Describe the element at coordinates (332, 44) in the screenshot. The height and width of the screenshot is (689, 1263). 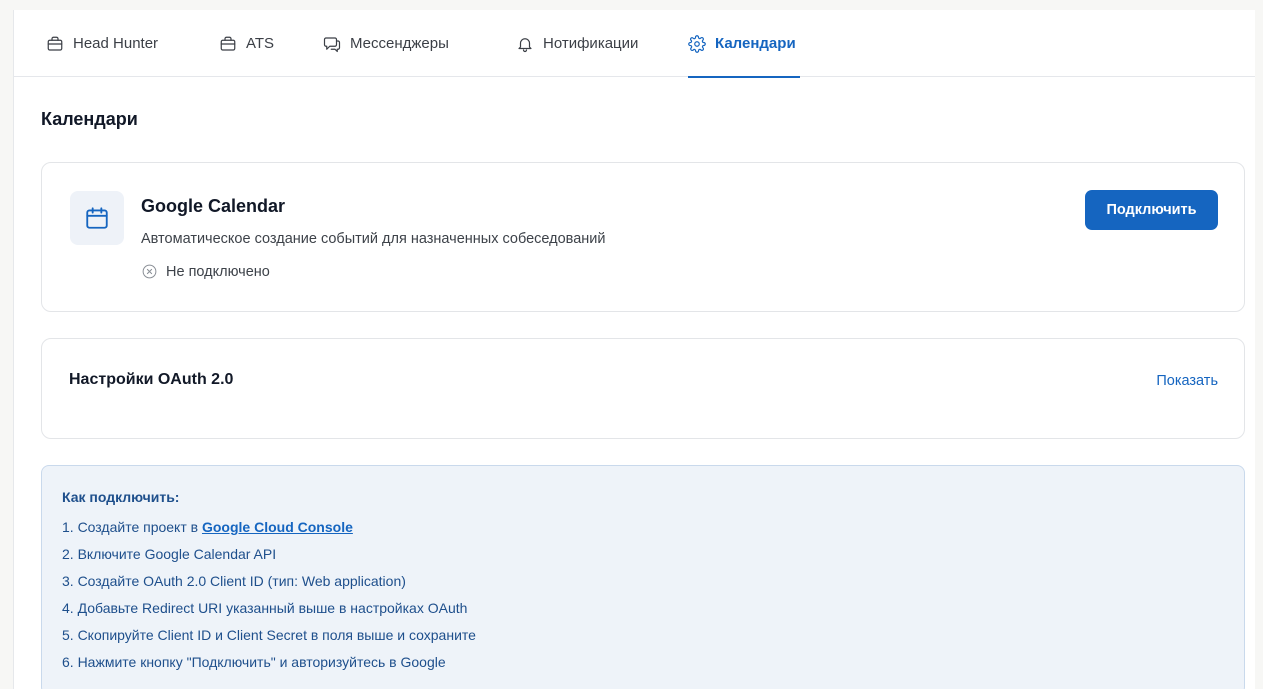
I see `chat-bubbles-icon` at that location.